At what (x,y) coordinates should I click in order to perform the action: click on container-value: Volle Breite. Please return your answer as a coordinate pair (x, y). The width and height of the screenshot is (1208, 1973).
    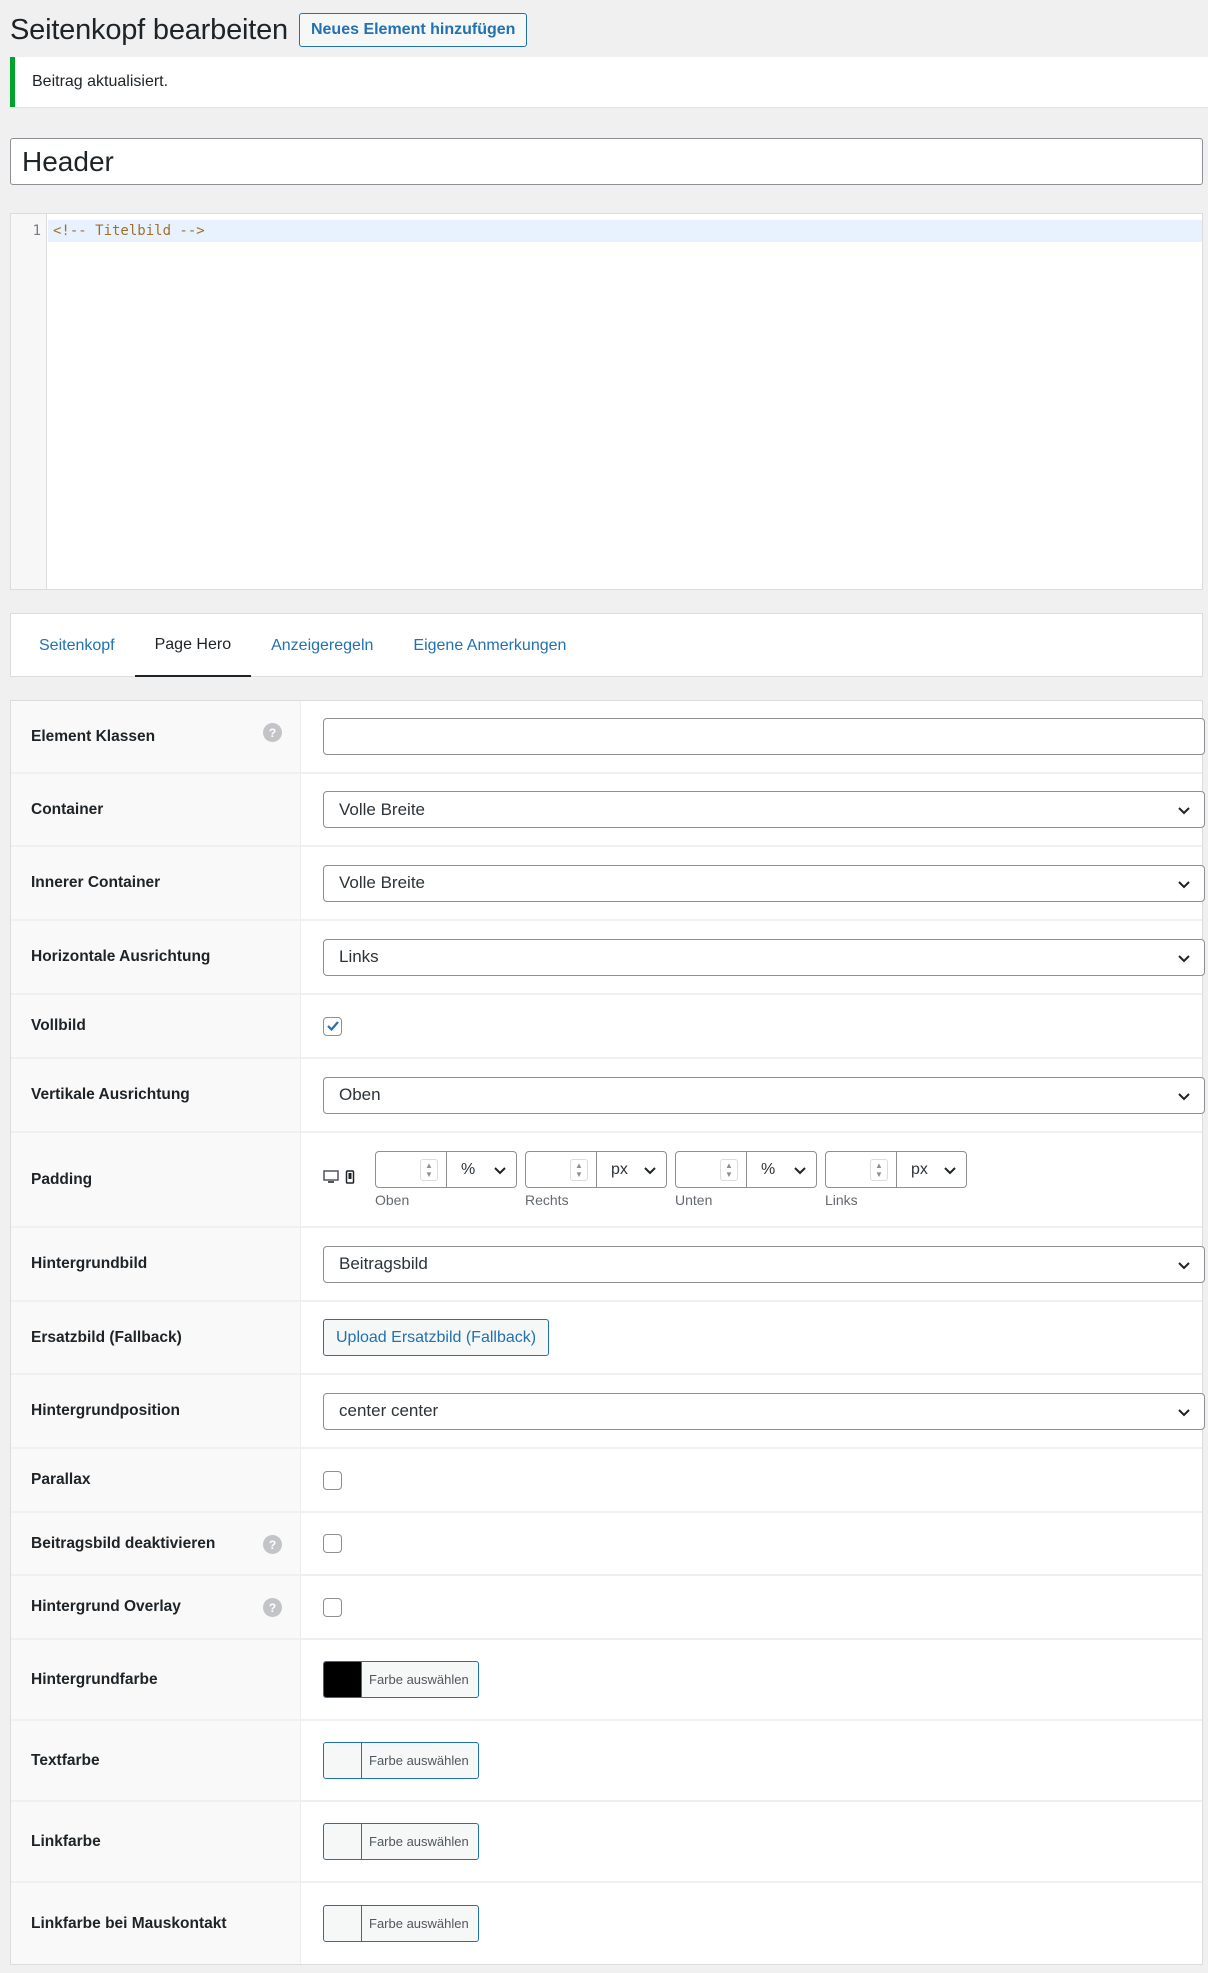
    Looking at the image, I should click on (382, 809).